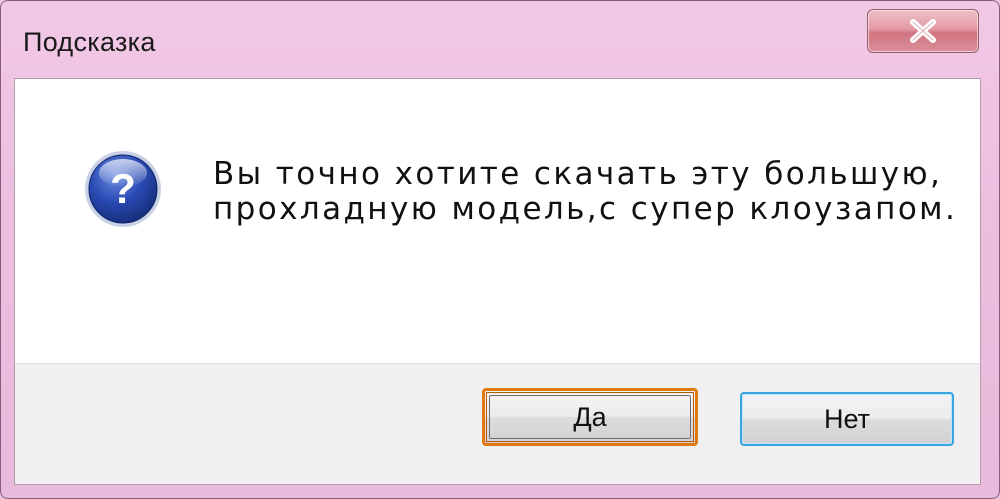  Describe the element at coordinates (585, 209) in the screenshot. I see `message-line-2: прохладную модель,с супер клоузапом.` at that location.